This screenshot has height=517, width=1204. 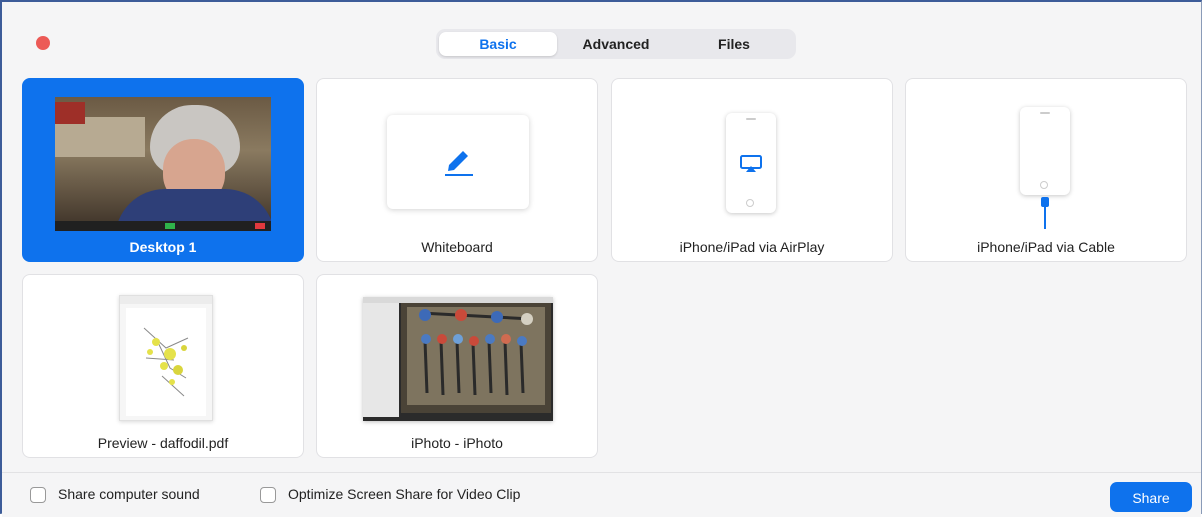 I want to click on share-button: Share, so click(x=1151, y=497).